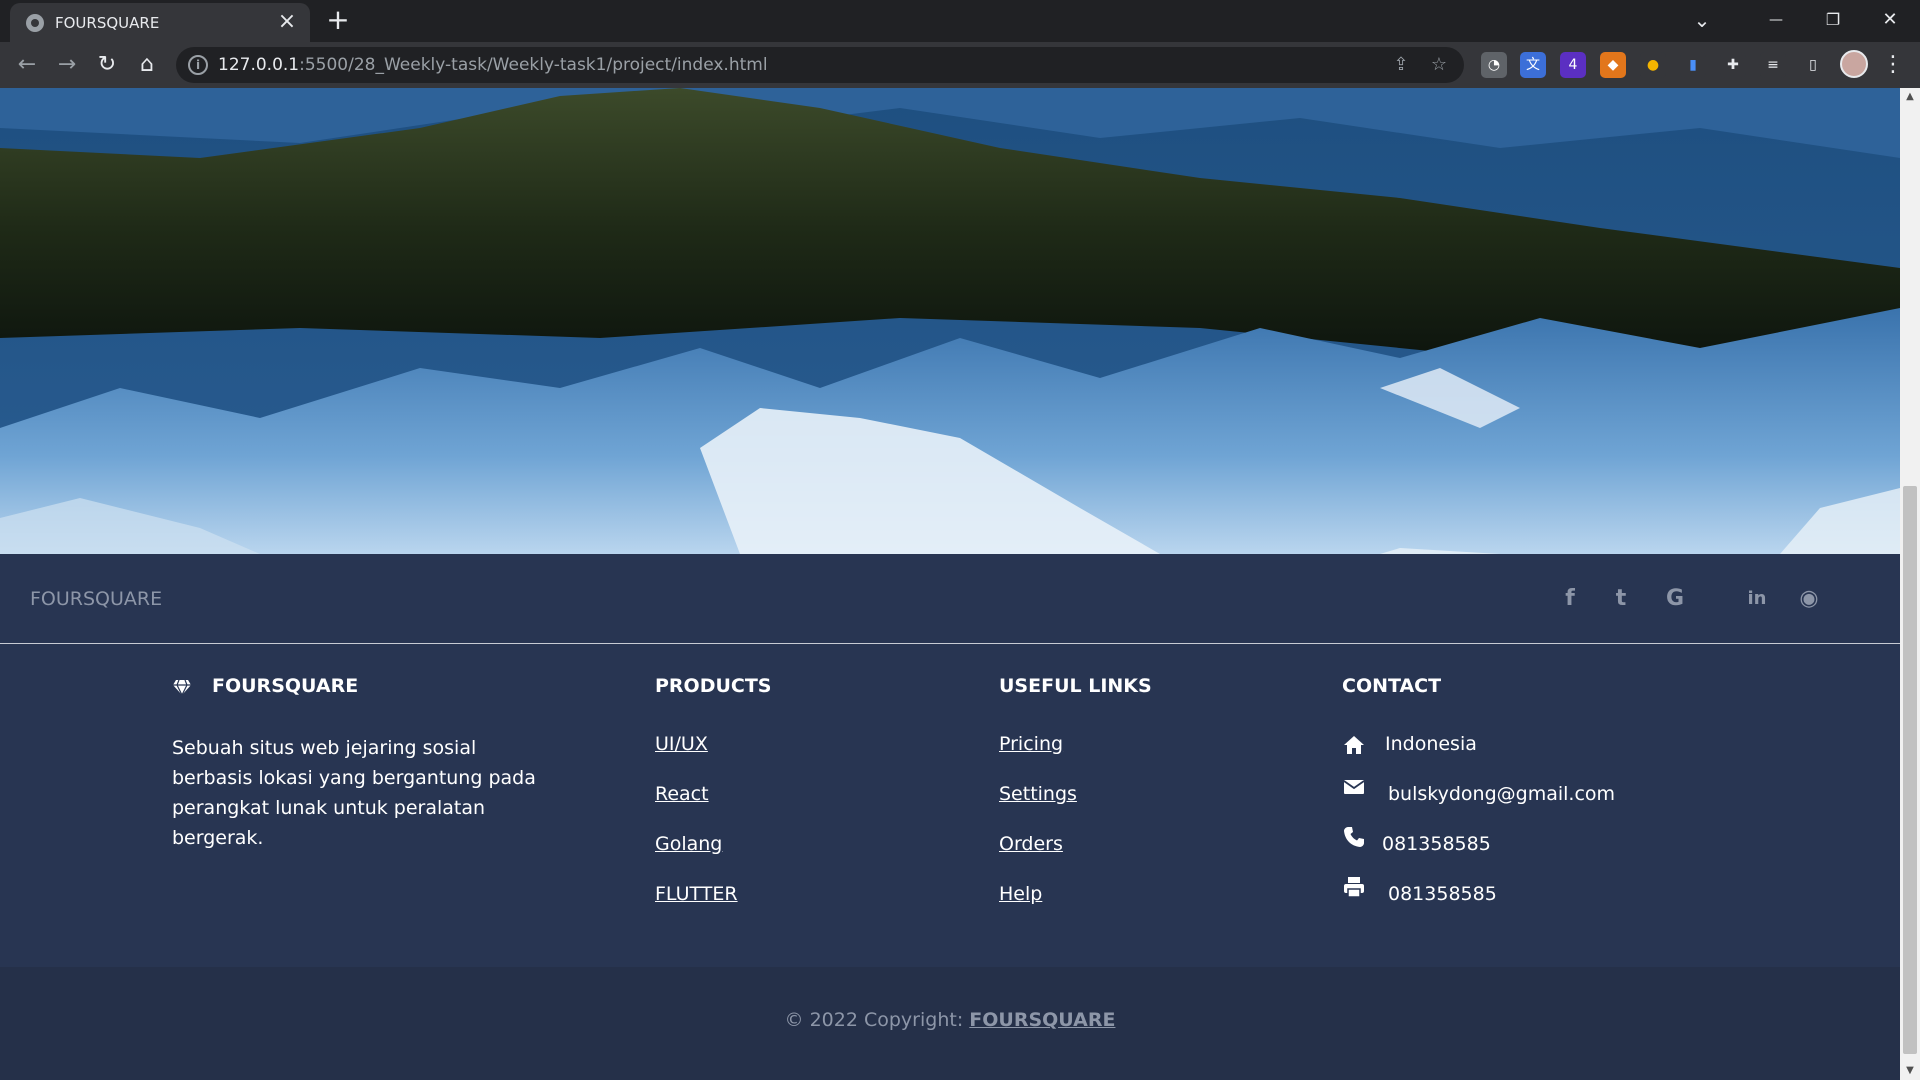 This screenshot has height=1080, width=1920. What do you see at coordinates (1910, 97) in the screenshot?
I see `scroll-up-arrow-icon: ▲` at bounding box center [1910, 97].